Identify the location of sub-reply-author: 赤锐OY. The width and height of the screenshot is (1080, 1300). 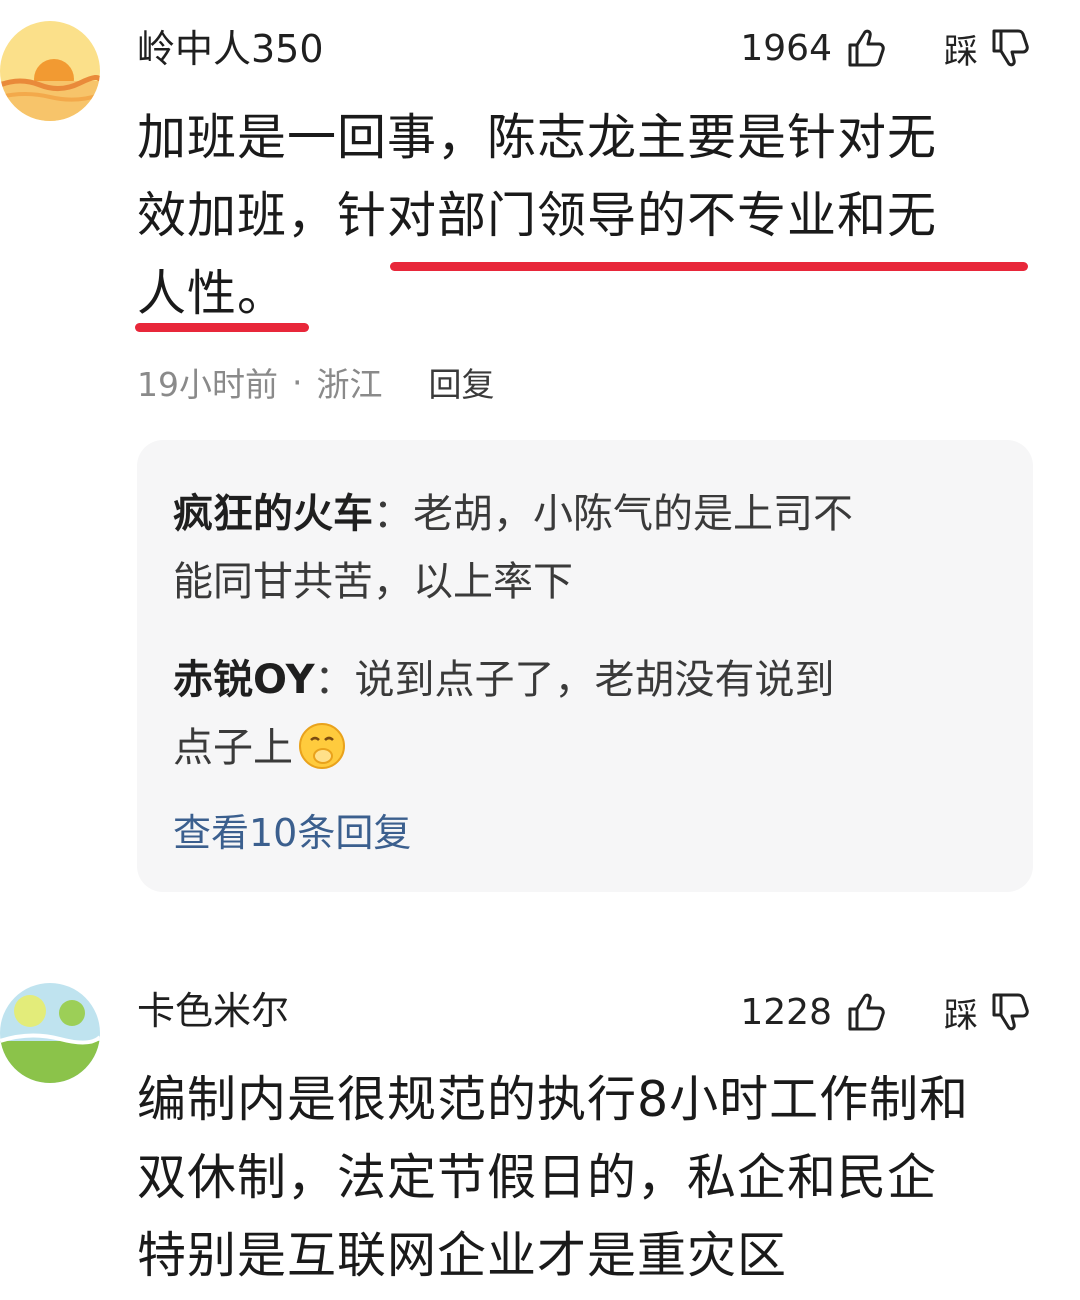
(244, 680).